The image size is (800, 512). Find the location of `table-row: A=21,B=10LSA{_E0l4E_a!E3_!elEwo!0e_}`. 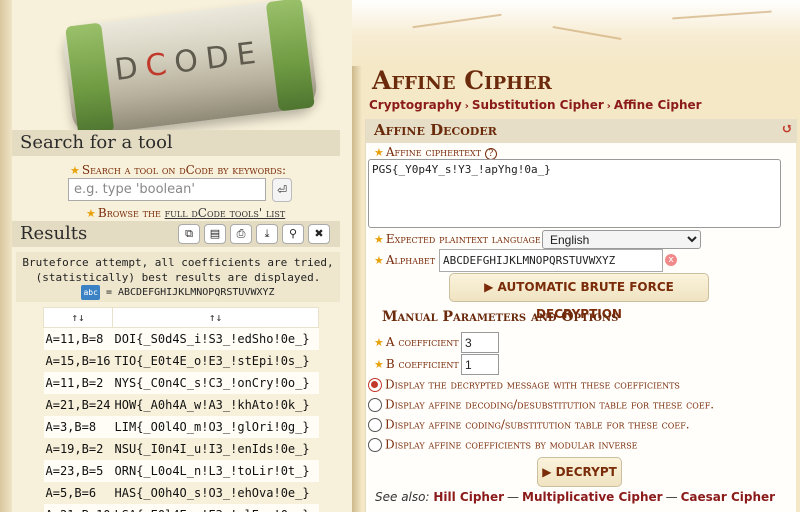

table-row: A=21,B=10LSA{_E0l4E_a!E3_!elEwo!0e_} is located at coordinates (181, 507).